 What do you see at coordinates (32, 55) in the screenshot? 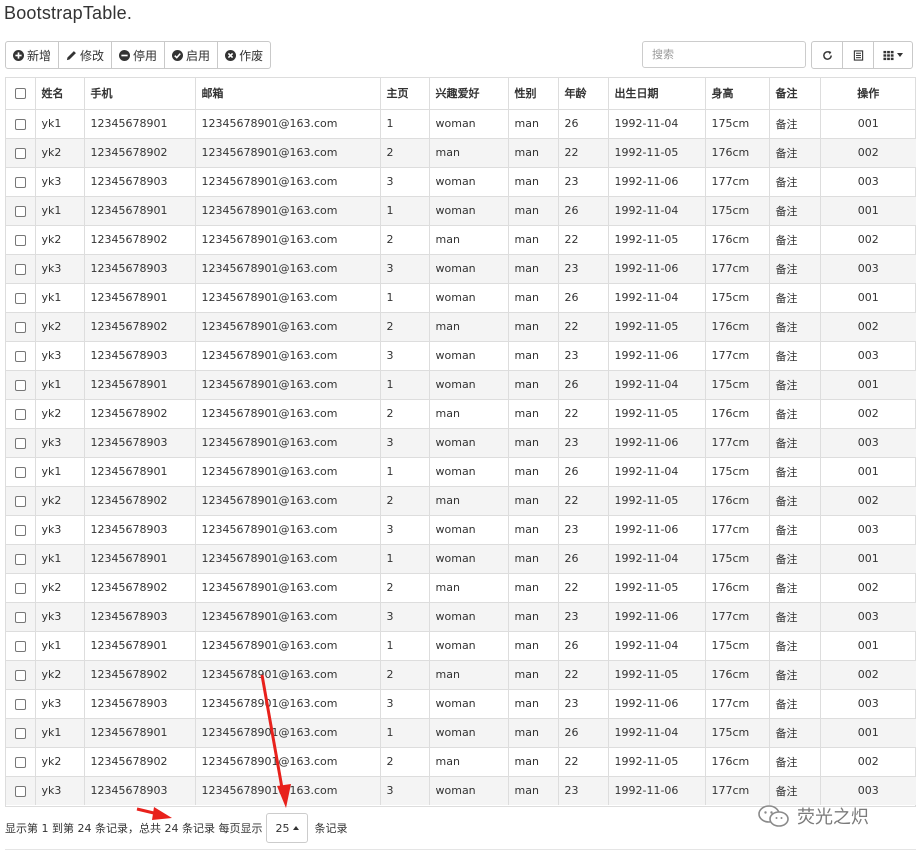
I see `add-button: 新增` at bounding box center [32, 55].